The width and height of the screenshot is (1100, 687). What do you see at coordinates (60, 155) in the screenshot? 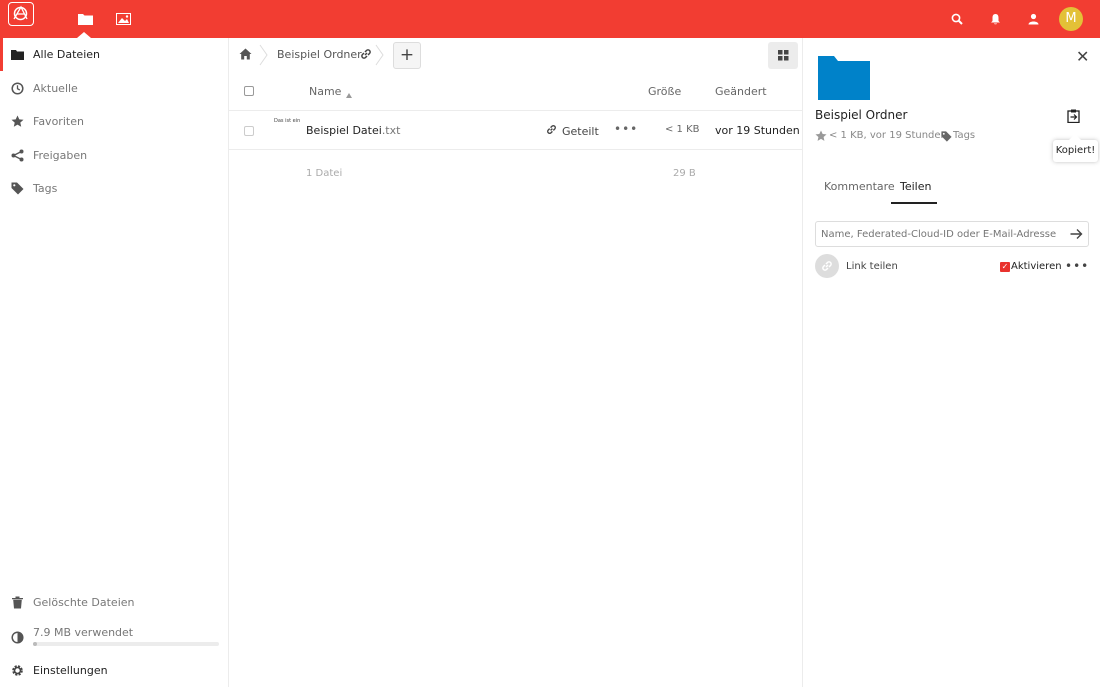
I see `sidebar-item-label: Freigaben` at bounding box center [60, 155].